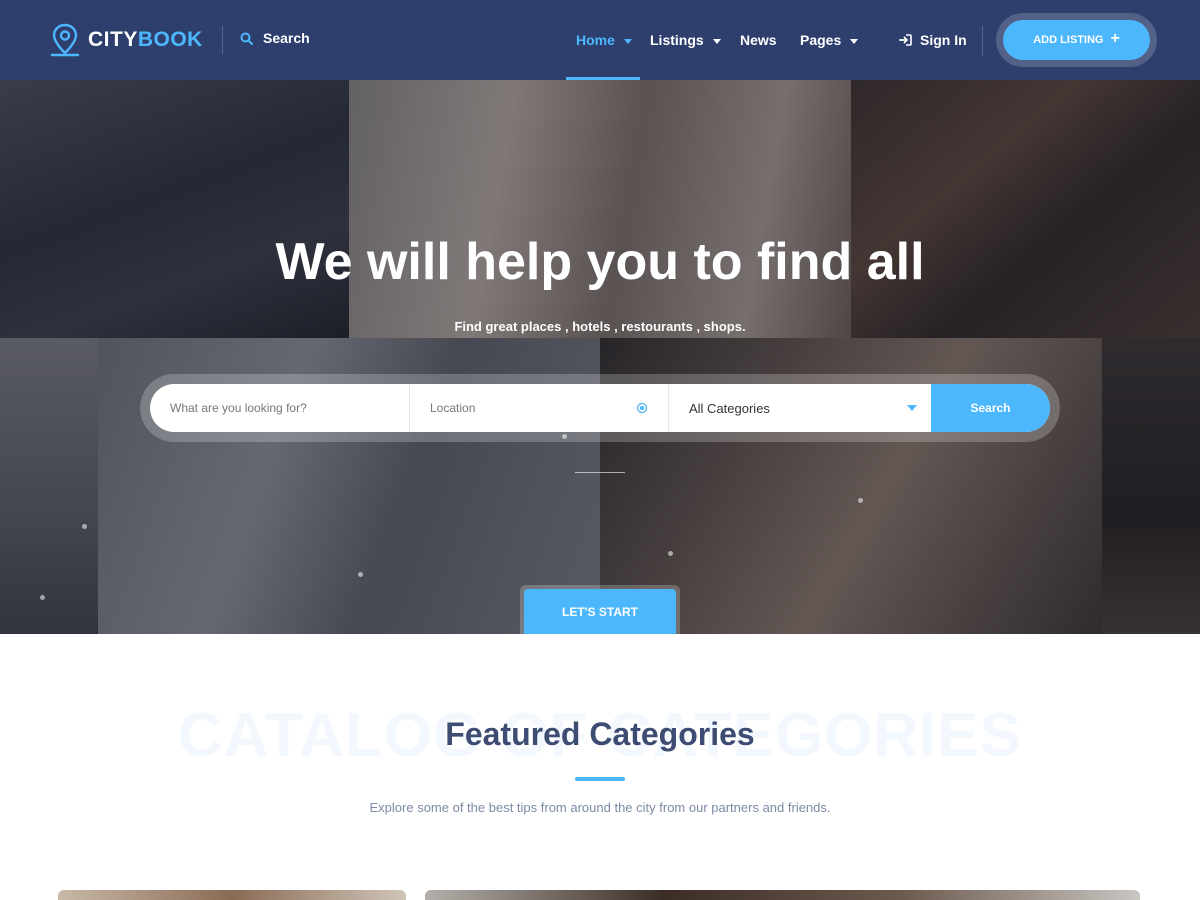  I want to click on header-search-button: Search, so click(275, 38).